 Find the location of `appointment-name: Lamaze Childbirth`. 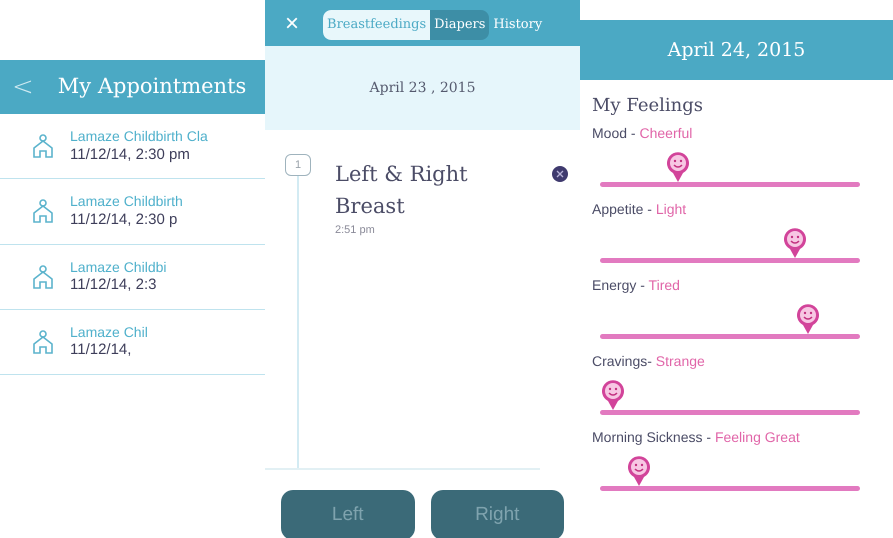

appointment-name: Lamaze Childbirth is located at coordinates (126, 202).